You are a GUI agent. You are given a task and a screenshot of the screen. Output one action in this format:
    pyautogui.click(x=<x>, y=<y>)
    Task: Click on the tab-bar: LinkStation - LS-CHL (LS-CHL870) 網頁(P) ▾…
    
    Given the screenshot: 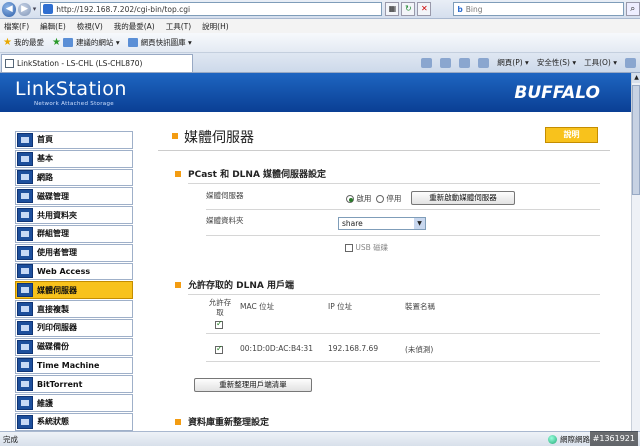 What is the action you would take?
    pyautogui.click(x=320, y=63)
    